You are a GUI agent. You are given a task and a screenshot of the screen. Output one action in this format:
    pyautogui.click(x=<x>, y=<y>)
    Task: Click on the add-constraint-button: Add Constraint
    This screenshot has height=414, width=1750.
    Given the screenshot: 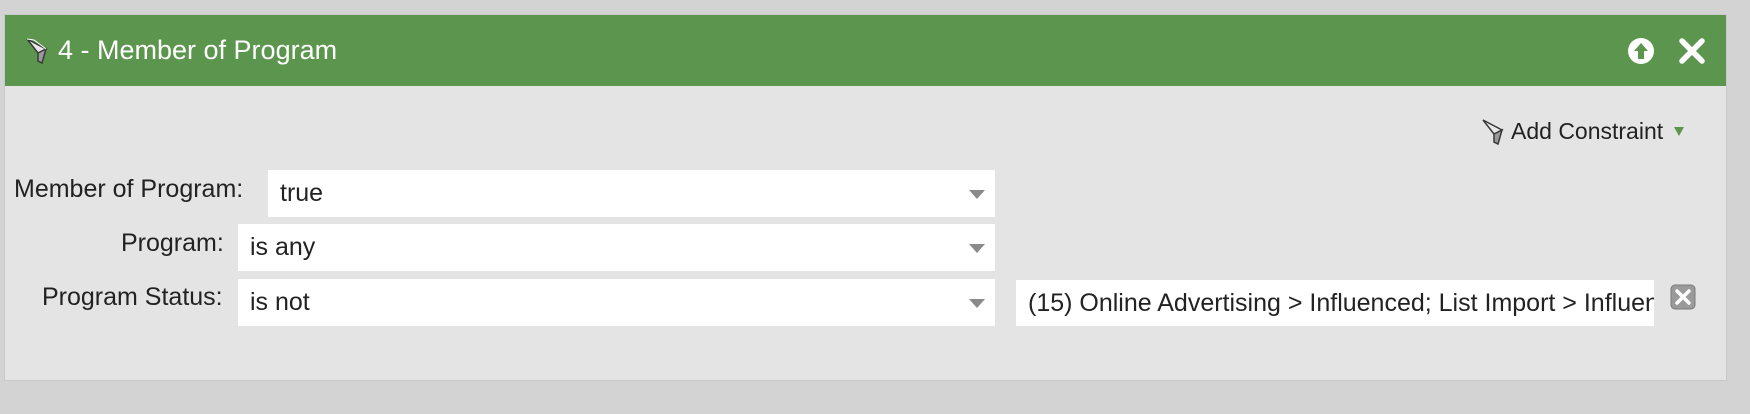 What is the action you would take?
    pyautogui.click(x=1582, y=131)
    